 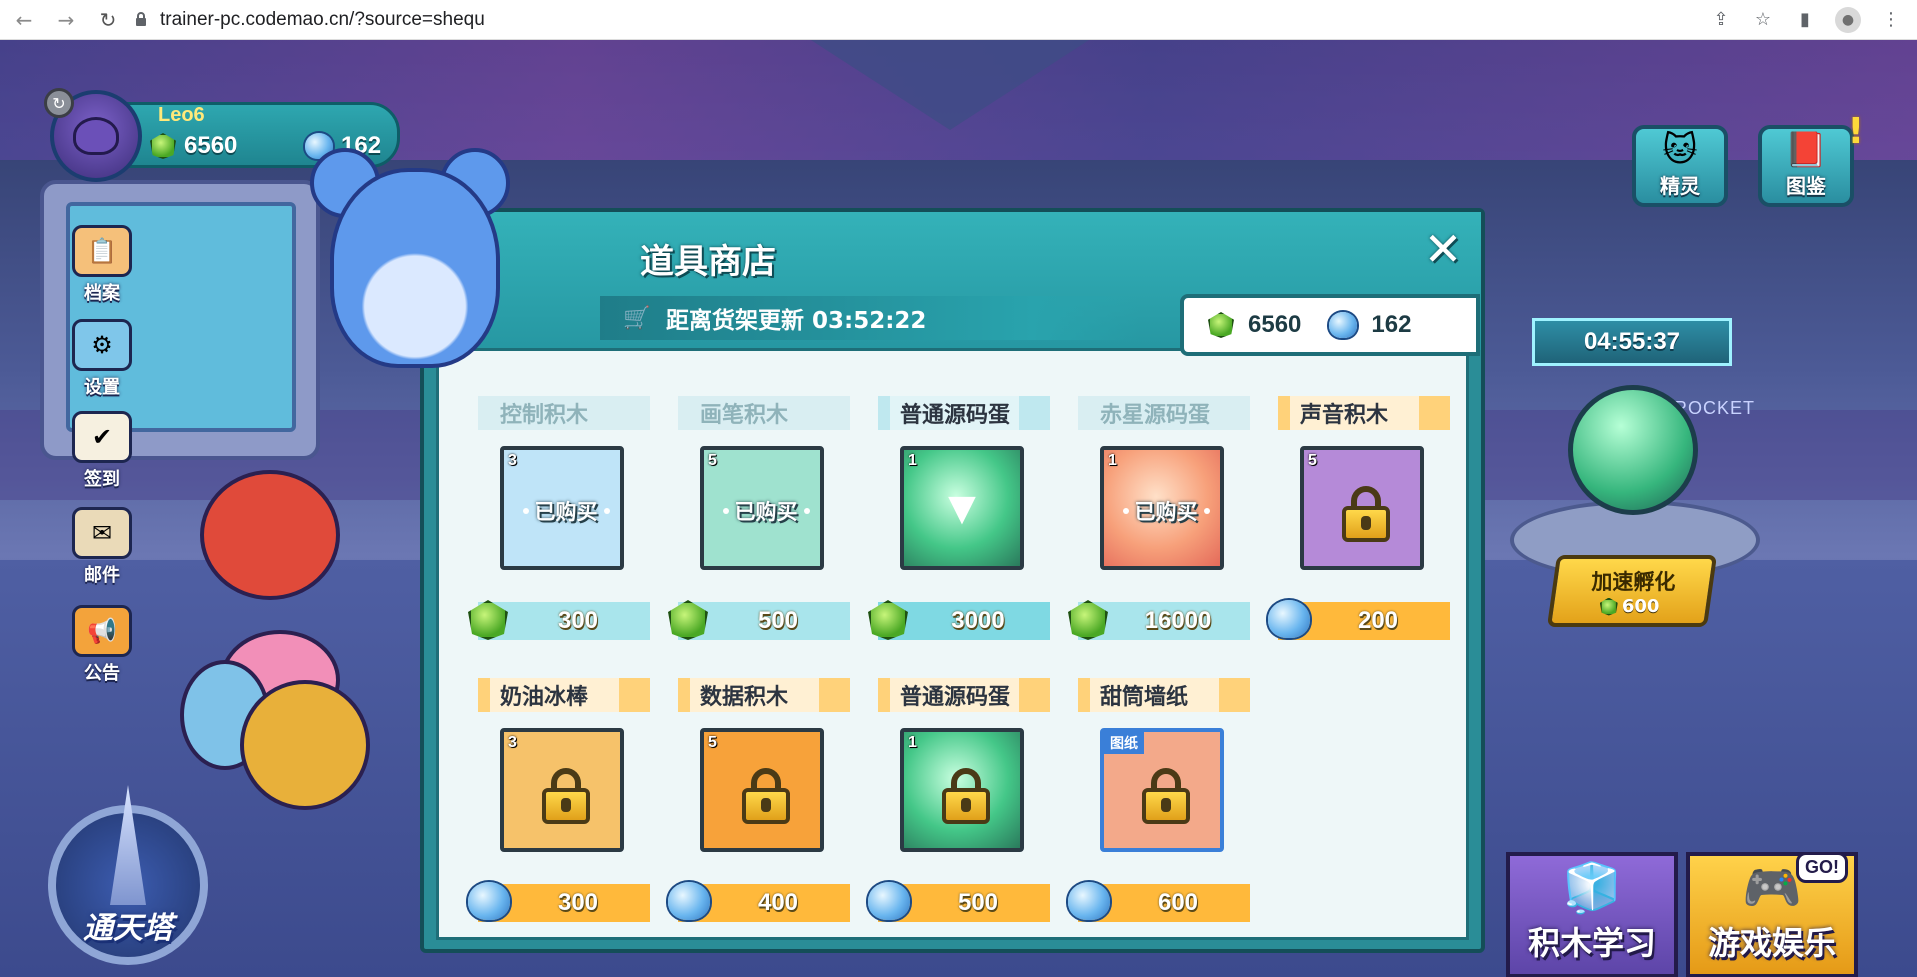 I want to click on hatch-cost-value: 600, so click(x=1641, y=606).